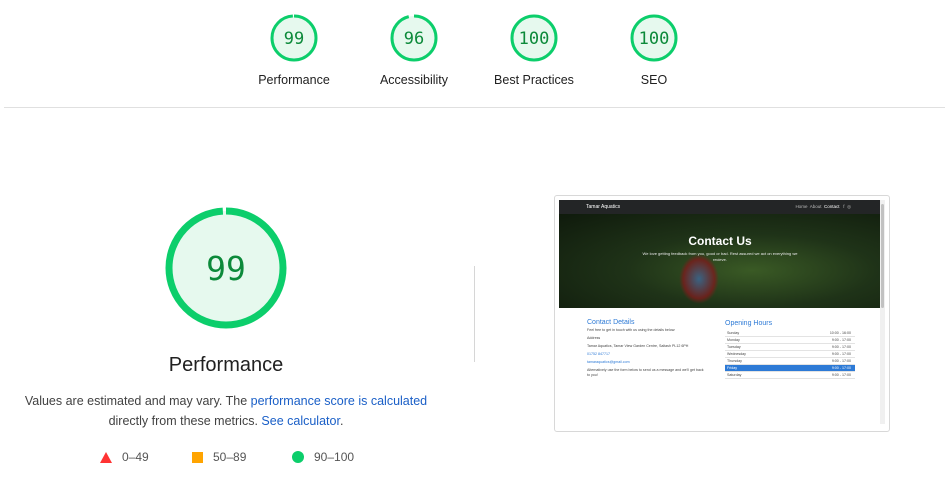  I want to click on site-navbar: Tamar Aquatics Home About Contact f ◎, so click(720, 207).